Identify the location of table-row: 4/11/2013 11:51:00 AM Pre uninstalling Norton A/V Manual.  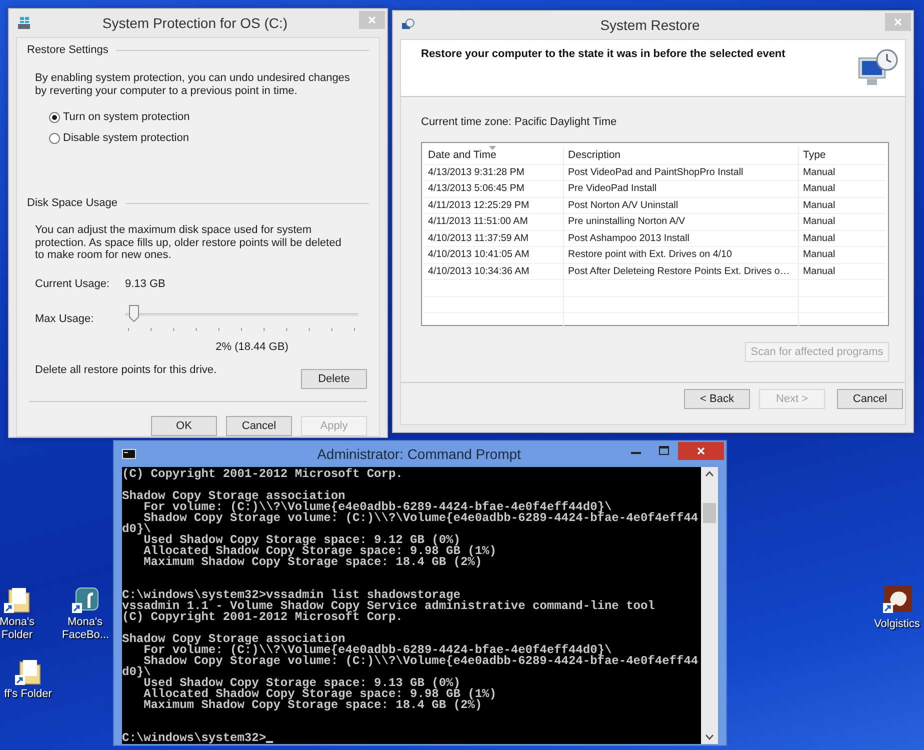
(655, 222).